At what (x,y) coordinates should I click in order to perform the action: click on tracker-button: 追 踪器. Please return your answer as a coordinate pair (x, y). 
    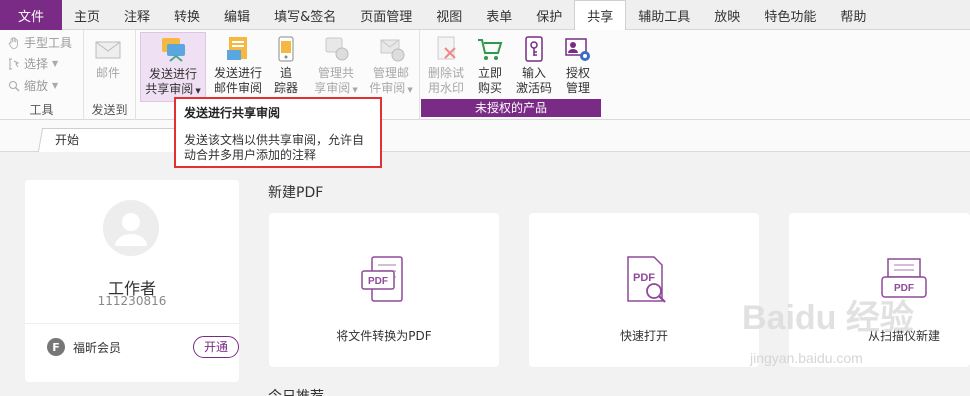
    Looking at the image, I should click on (286, 67).